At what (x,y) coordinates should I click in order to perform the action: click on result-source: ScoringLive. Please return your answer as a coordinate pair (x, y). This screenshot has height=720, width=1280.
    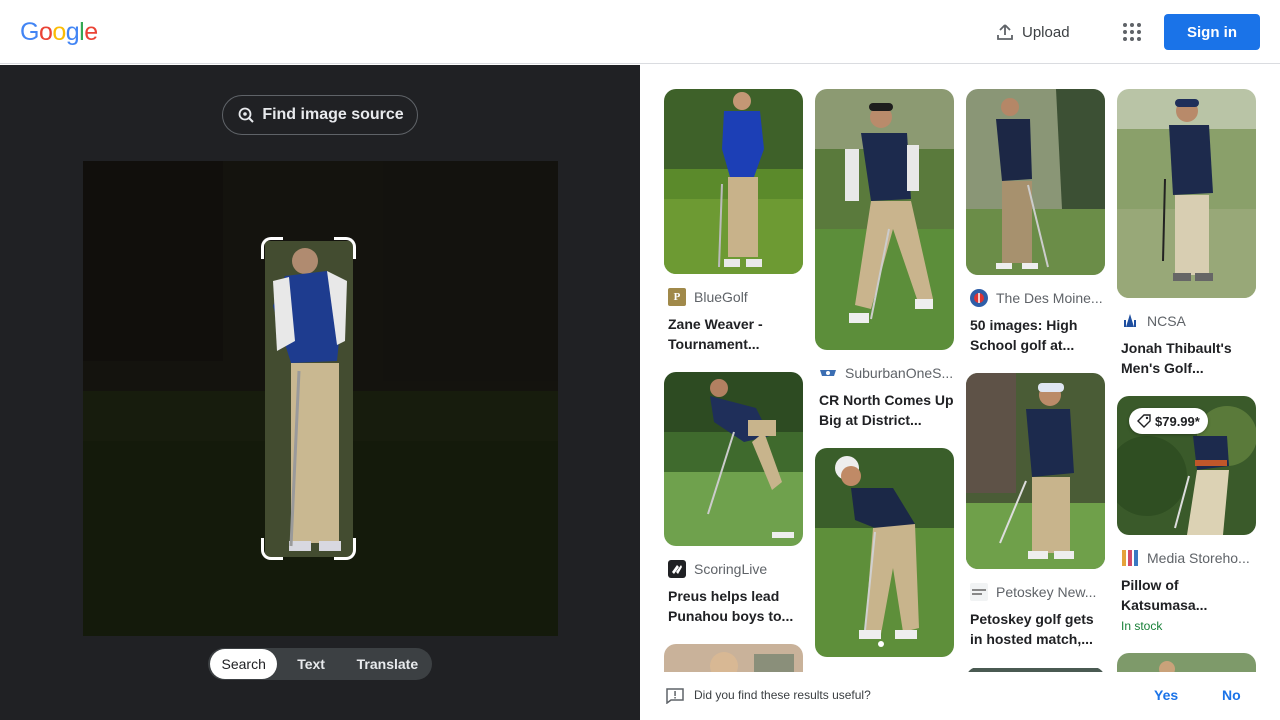
    Looking at the image, I should click on (733, 569).